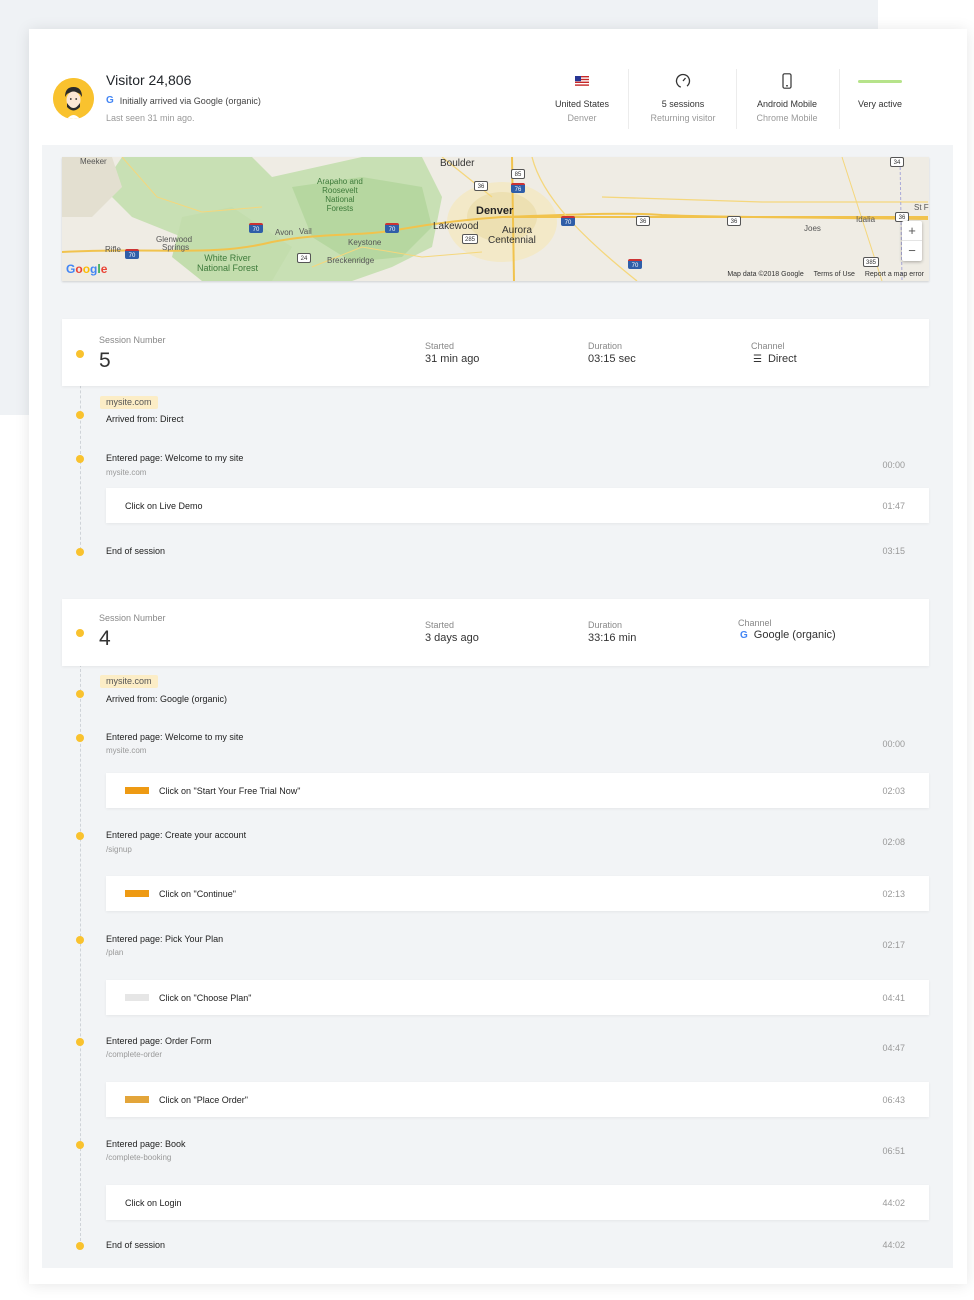  What do you see at coordinates (105, 638) in the screenshot?
I see `session-number: 4` at bounding box center [105, 638].